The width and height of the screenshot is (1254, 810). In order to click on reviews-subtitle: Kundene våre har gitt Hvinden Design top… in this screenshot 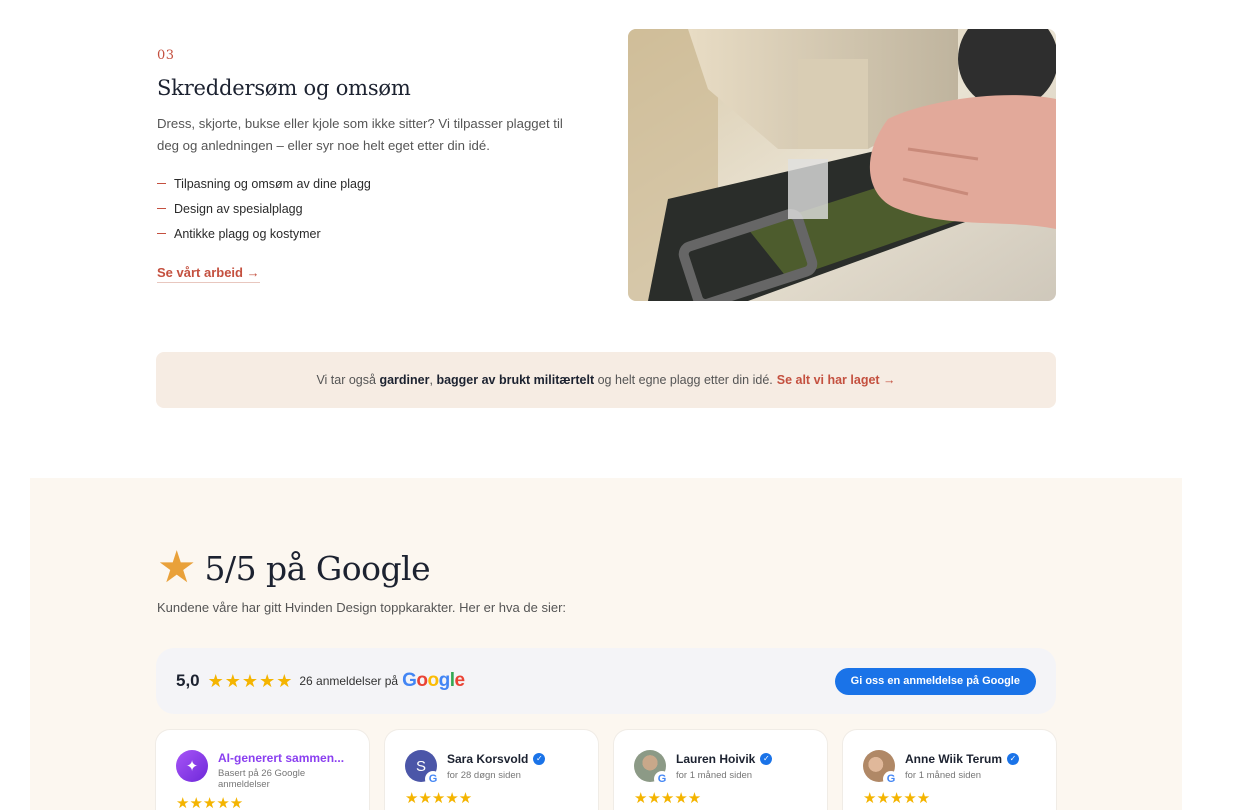, I will do `click(362, 607)`.